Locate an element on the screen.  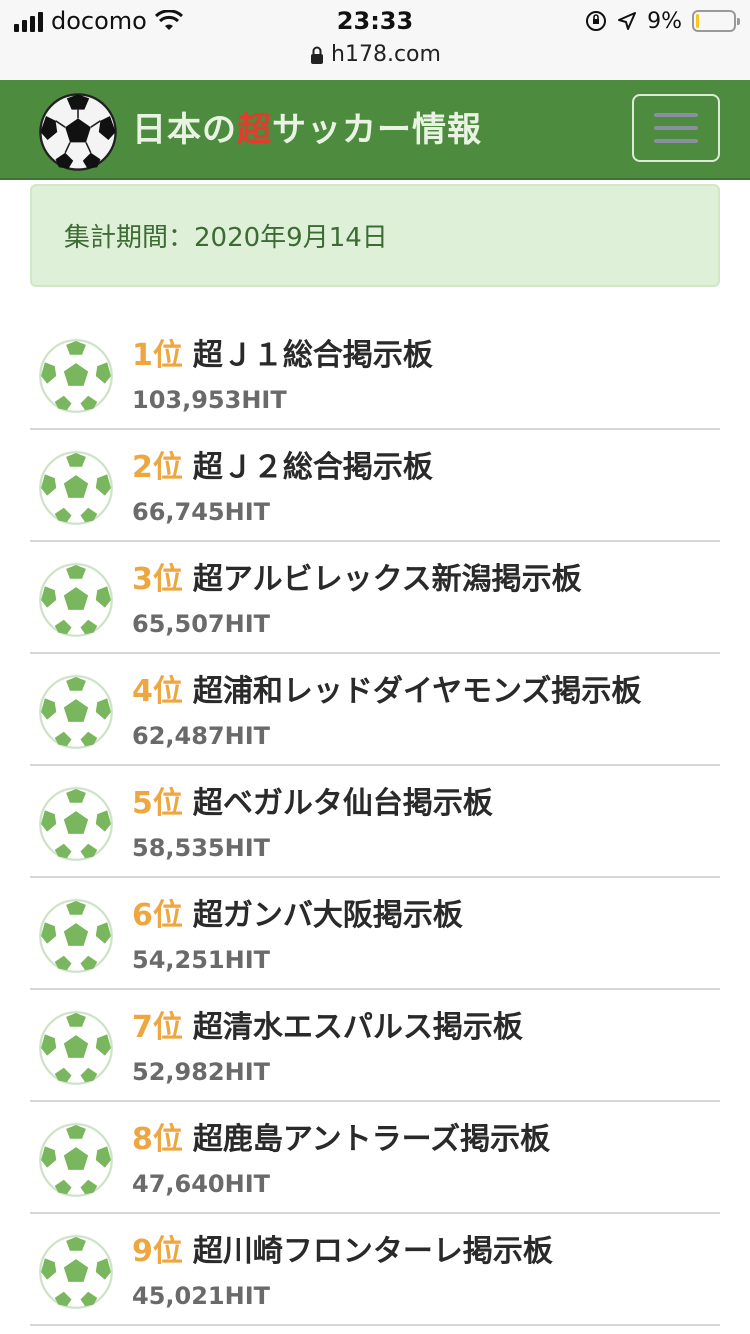
ranking-title: 9位 超川崎フロンターレ掲示板 is located at coordinates (342, 1252).